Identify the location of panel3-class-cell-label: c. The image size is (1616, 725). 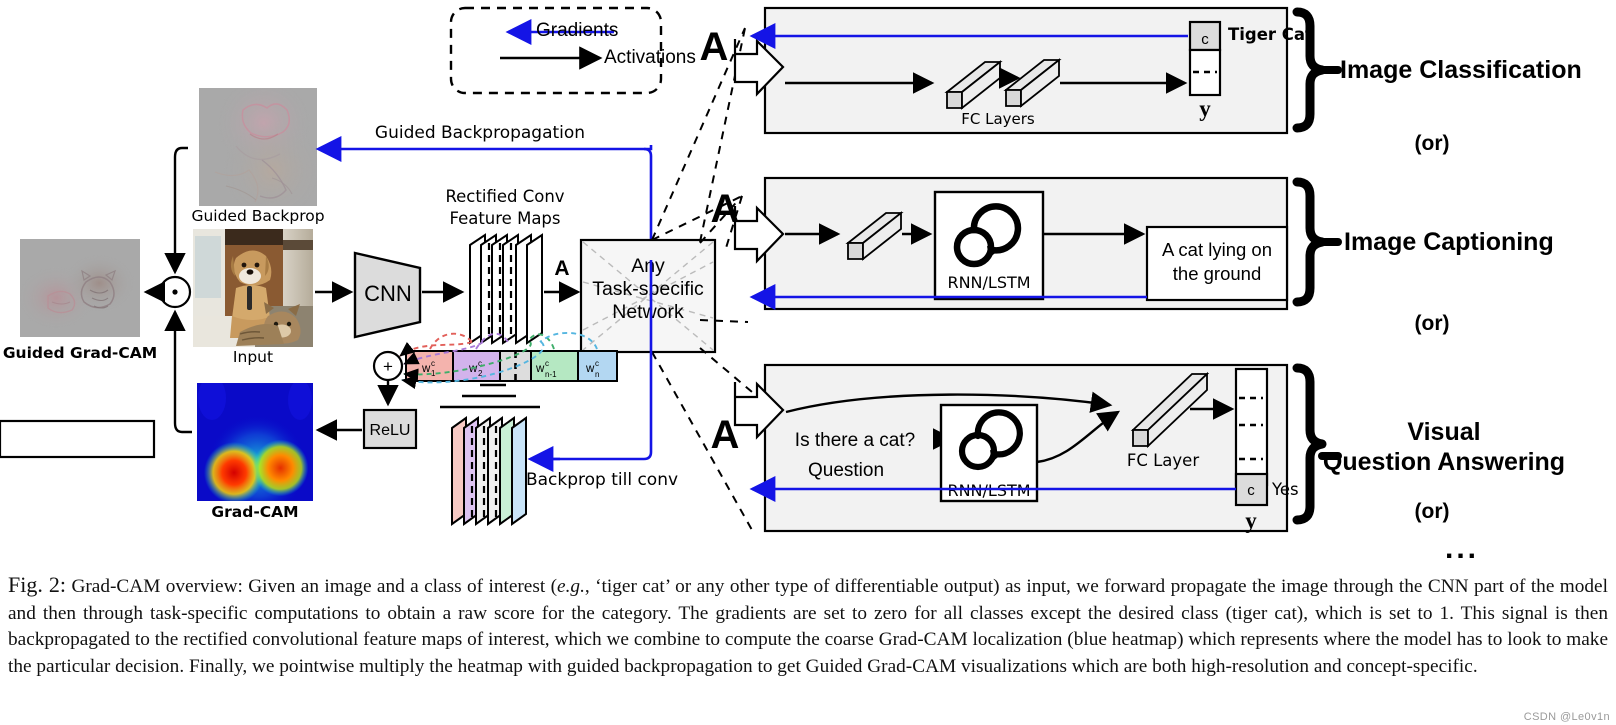
(1251, 490).